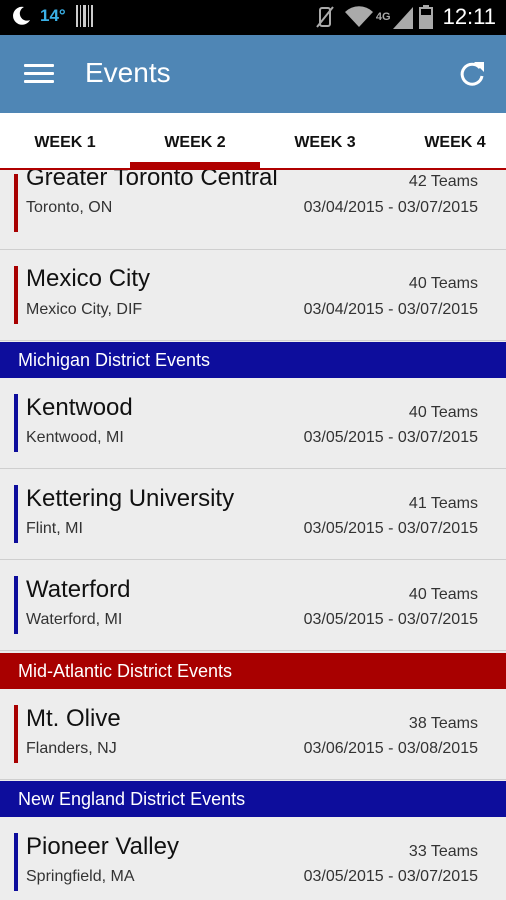 Image resolution: width=506 pixels, height=900 pixels. I want to click on event-name: Kettering University, so click(130, 498).